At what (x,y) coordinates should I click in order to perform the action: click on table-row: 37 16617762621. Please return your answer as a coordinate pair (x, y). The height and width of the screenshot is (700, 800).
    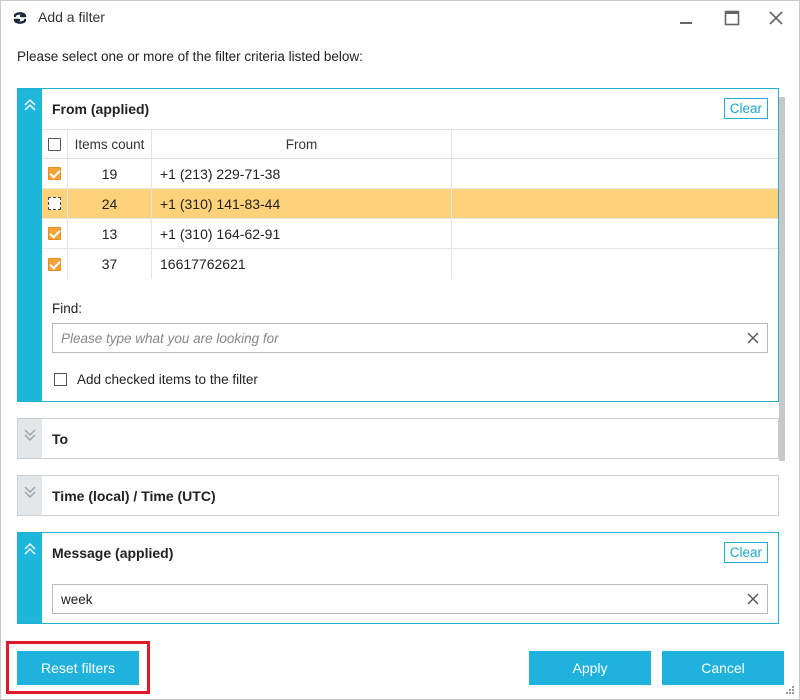
    Looking at the image, I should click on (410, 264).